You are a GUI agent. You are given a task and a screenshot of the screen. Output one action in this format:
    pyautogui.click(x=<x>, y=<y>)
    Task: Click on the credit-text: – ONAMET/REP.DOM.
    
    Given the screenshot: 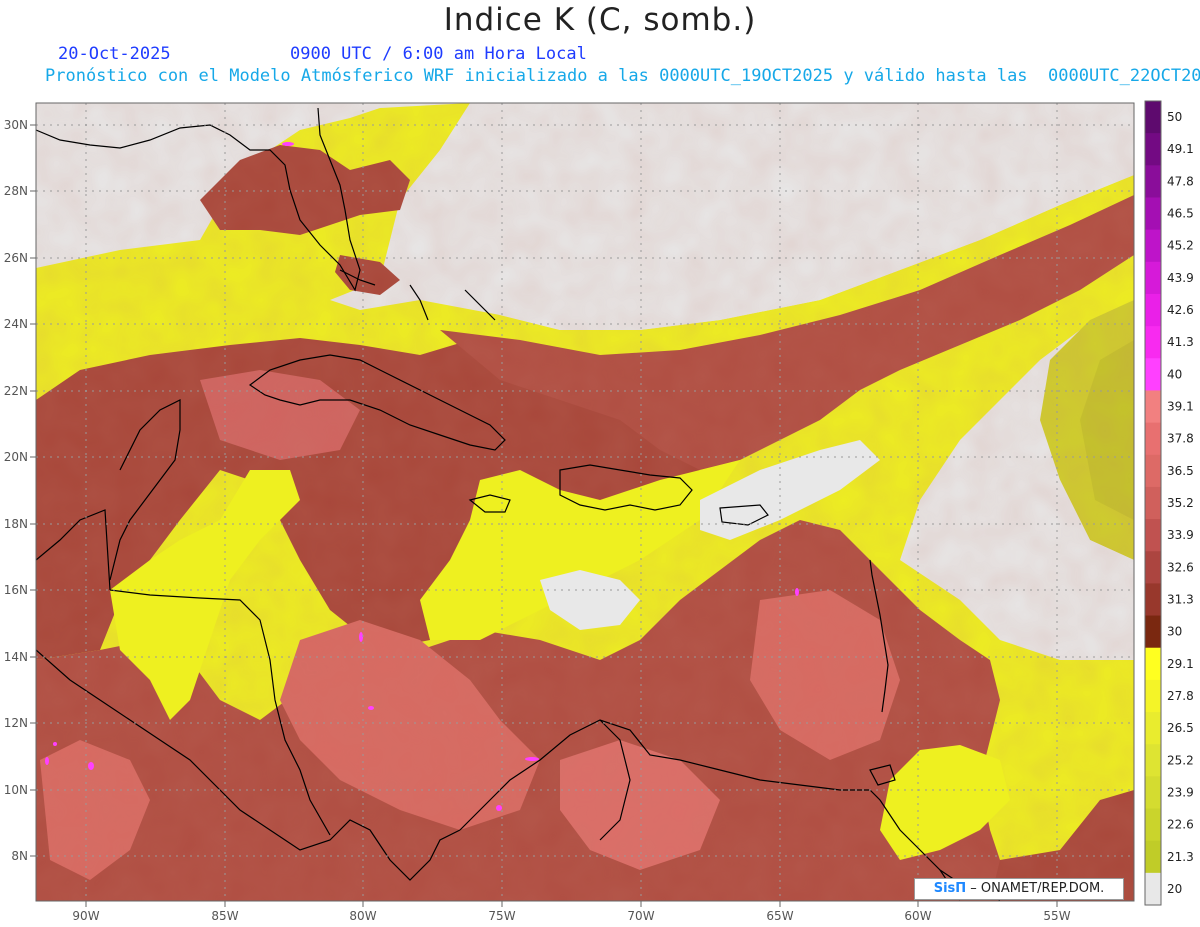 What is the action you would take?
    pyautogui.click(x=1035, y=888)
    